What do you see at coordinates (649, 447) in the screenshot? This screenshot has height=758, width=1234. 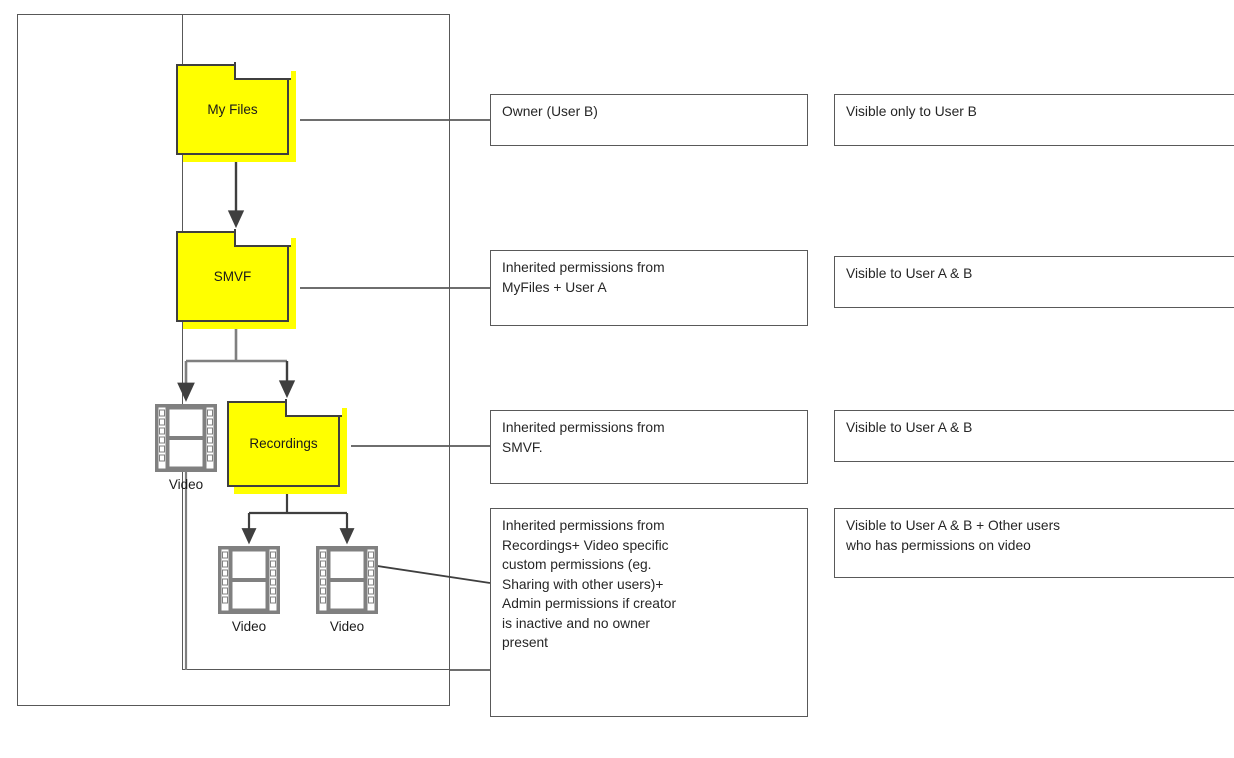 I see `note-recordings: Inherited permissions from SMVF.` at bounding box center [649, 447].